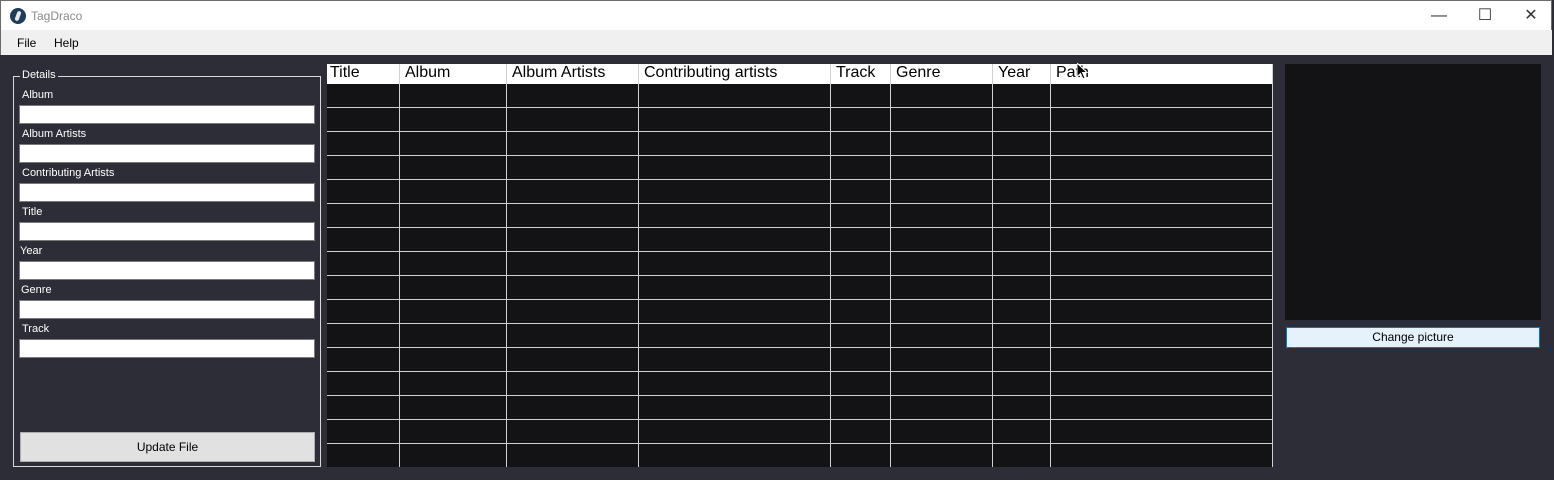  I want to click on column-header-track: Track, so click(862, 74).